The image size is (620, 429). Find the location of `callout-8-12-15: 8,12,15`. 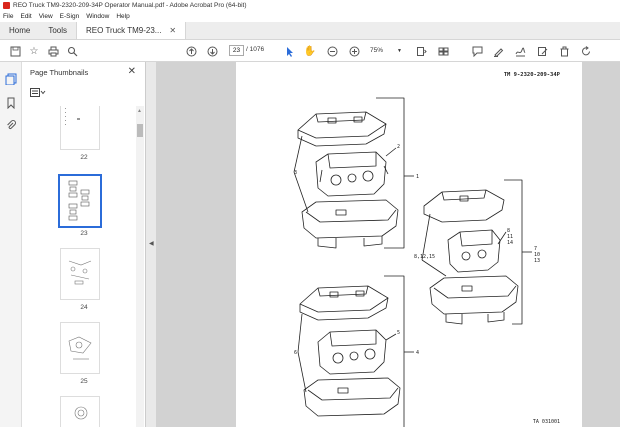

callout-8-12-15: 8,12,15 is located at coordinates (424, 257).